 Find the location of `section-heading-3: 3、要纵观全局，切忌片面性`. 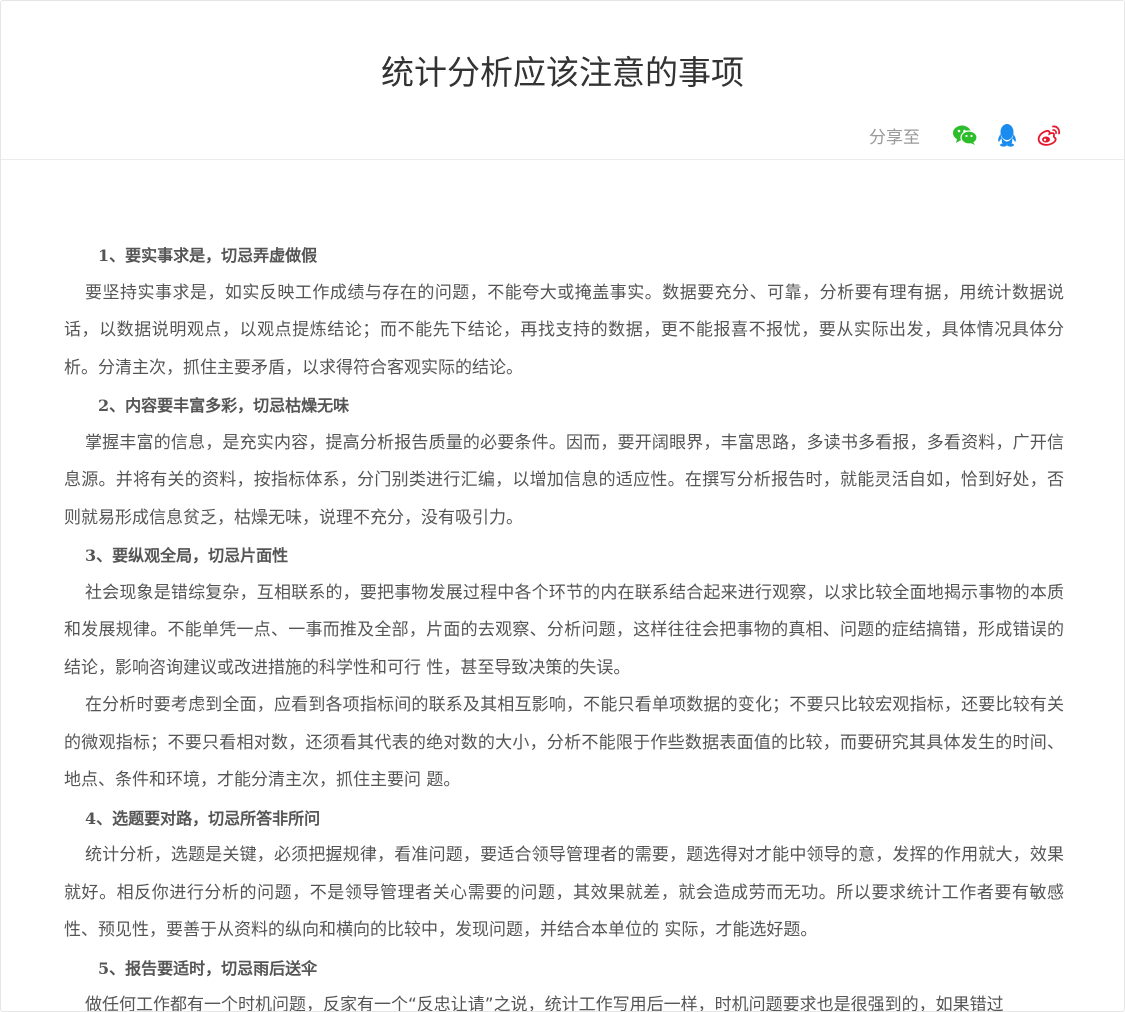

section-heading-3: 3、要纵观全局，切忌片面性 is located at coordinates (187, 555).